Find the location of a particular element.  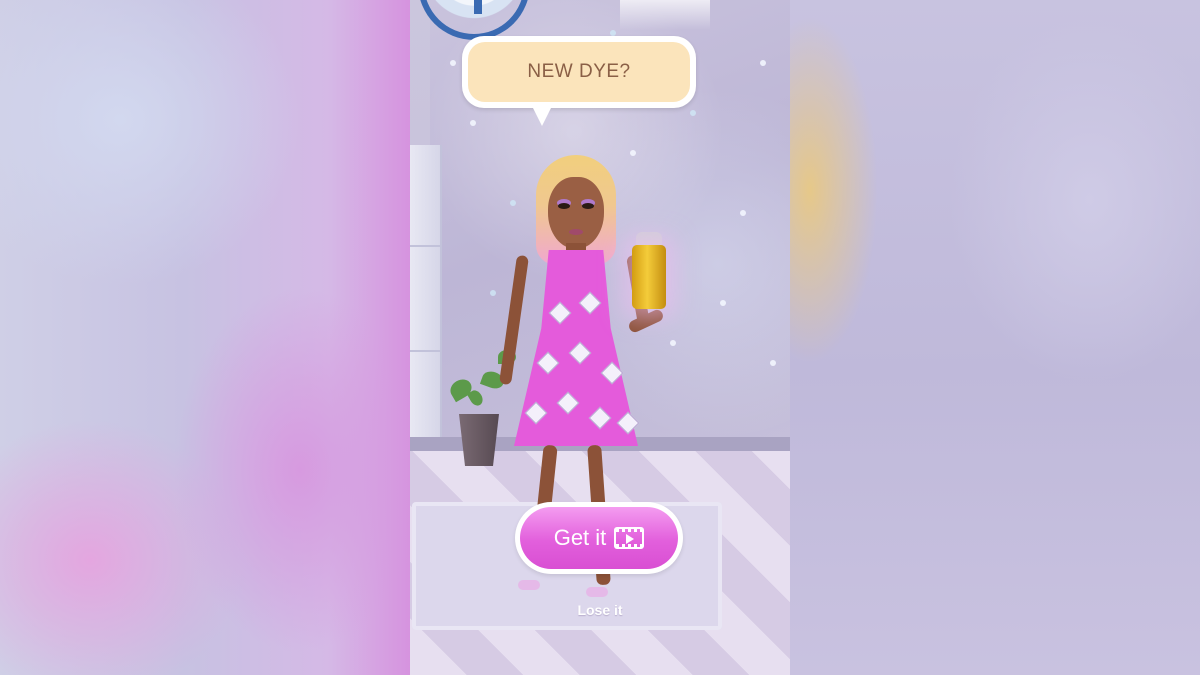

speech-bubble: NEW DYE? is located at coordinates (579, 72).